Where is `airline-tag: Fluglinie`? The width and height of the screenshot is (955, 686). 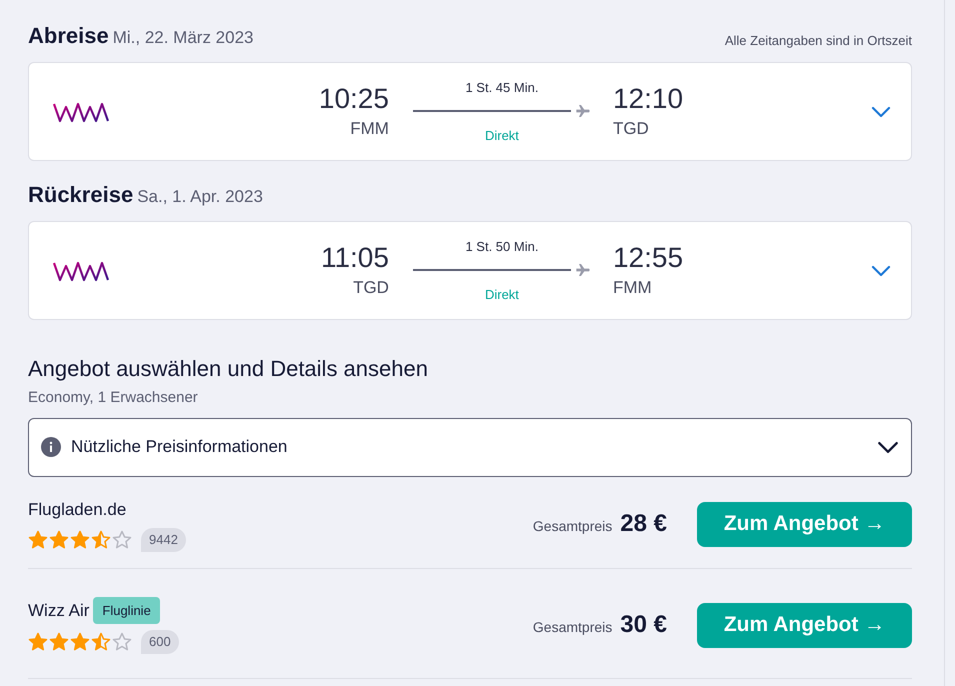
airline-tag: Fluglinie is located at coordinates (126, 610).